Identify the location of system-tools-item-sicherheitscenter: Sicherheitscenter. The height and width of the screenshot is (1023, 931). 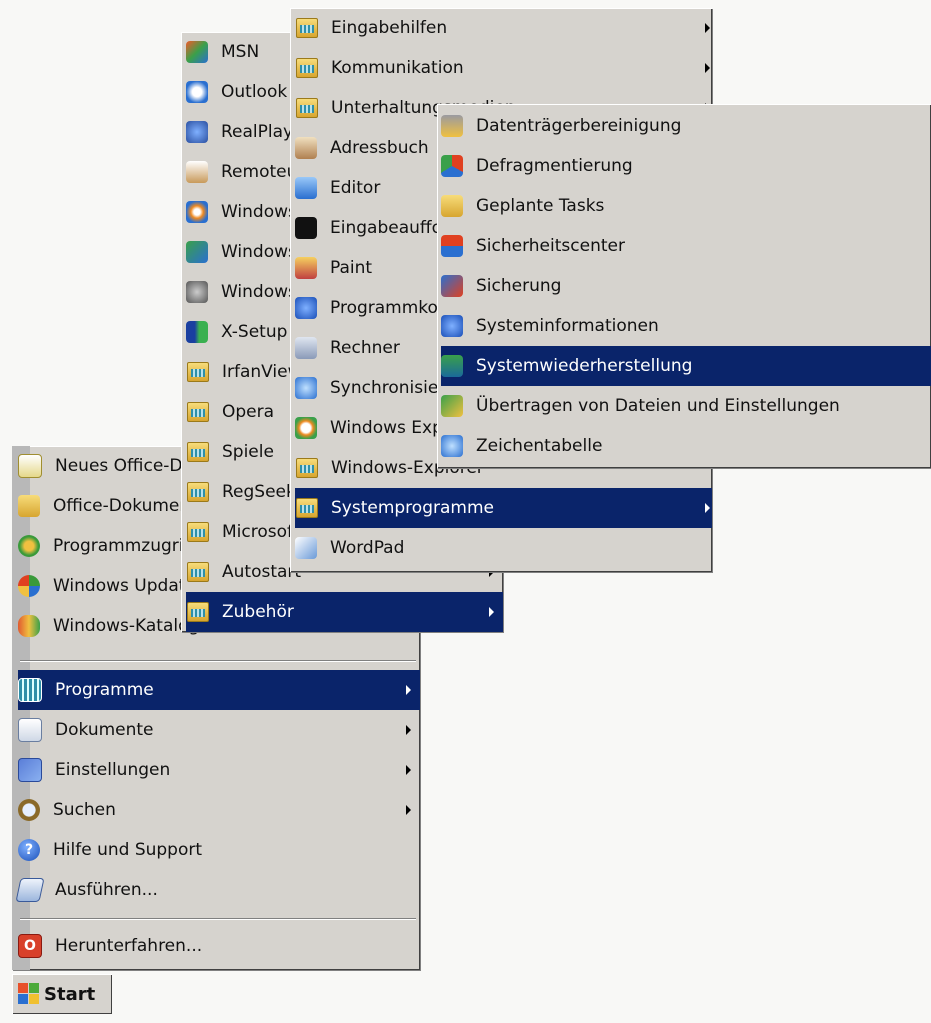
(686, 246).